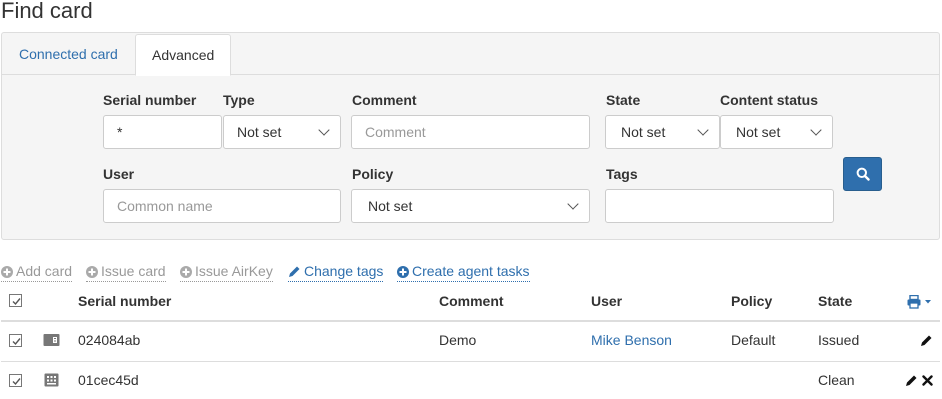 The height and width of the screenshot is (399, 942). Describe the element at coordinates (839, 340) in the screenshot. I see `state-cell: Issued` at that location.